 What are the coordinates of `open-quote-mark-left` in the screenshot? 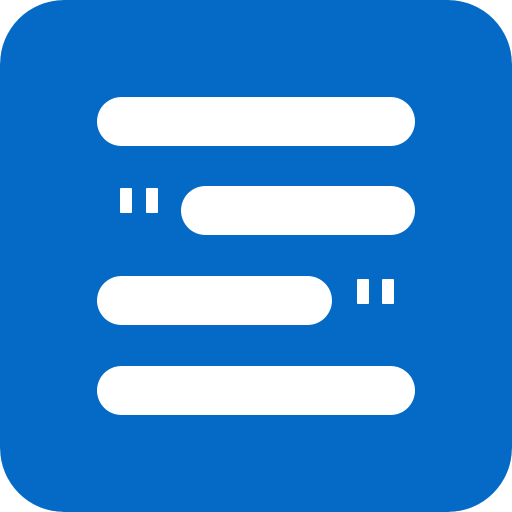 It's located at (126, 200).